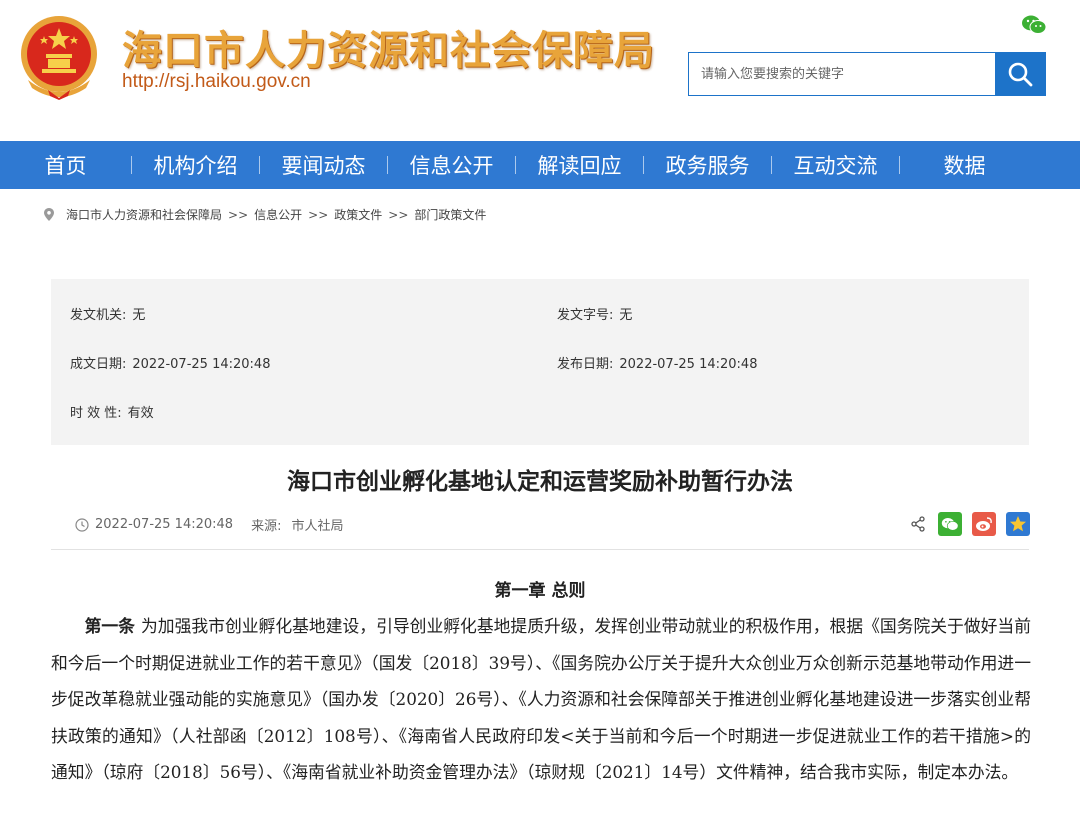 This screenshot has height=828, width=1080. Describe the element at coordinates (49, 214) in the screenshot. I see `location-pin-icon` at that location.